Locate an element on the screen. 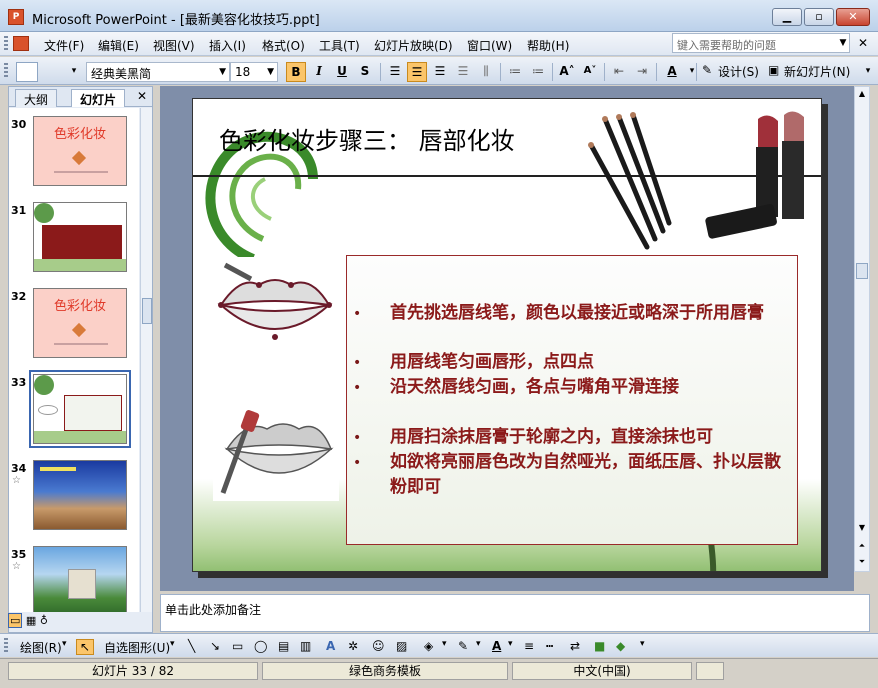 Image resolution: width=878 pixels, height=688 pixels. align-left-icon: ☰ is located at coordinates (395, 72).